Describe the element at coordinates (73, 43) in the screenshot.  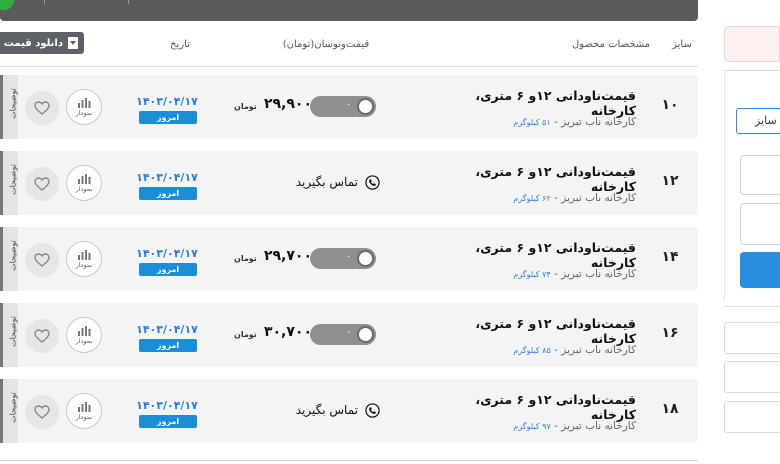
I see `download-icon` at that location.